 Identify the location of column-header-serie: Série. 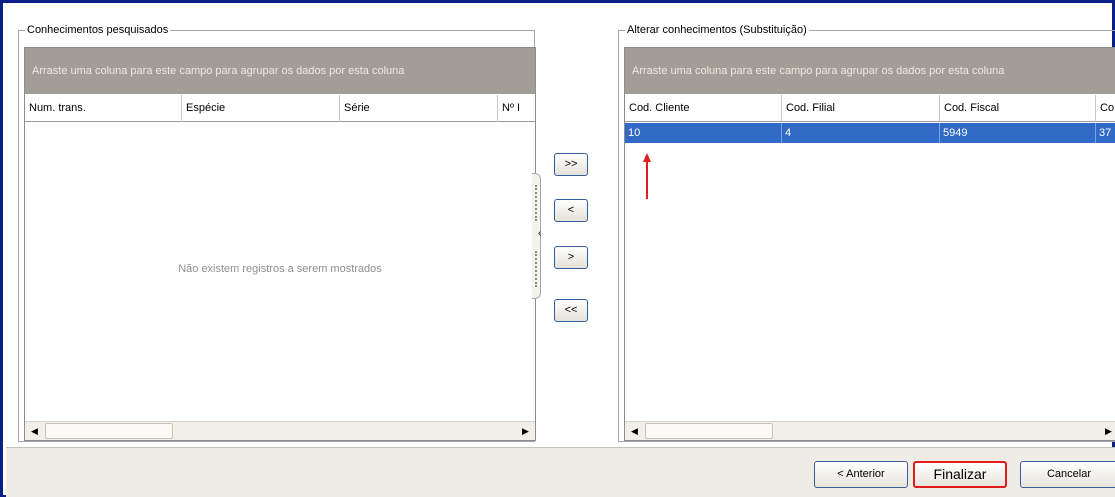
(419, 108).